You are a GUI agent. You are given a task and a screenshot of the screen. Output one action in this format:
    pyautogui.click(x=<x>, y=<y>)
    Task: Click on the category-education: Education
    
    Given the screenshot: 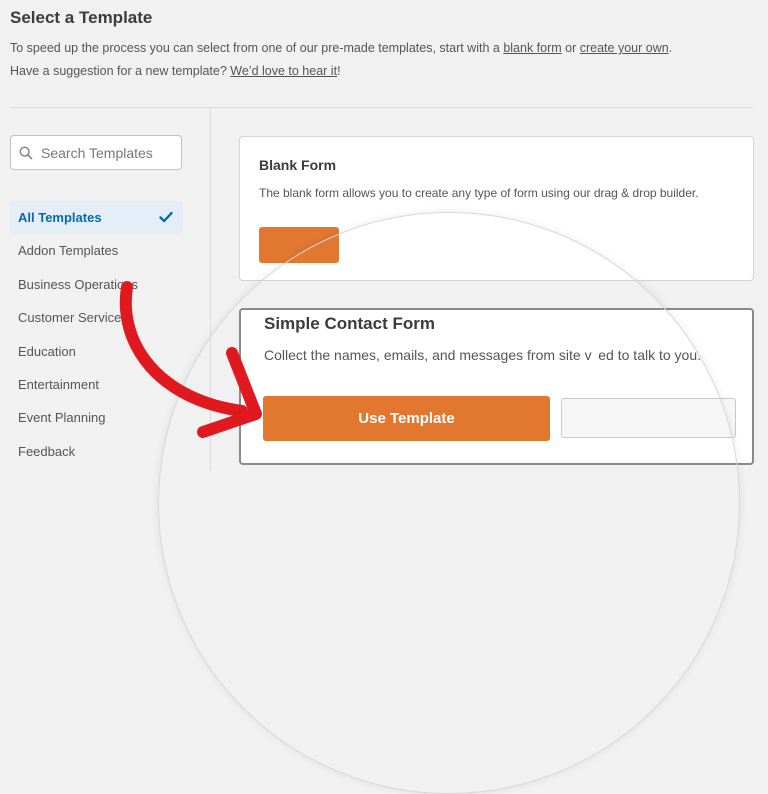 What is the action you would take?
    pyautogui.click(x=96, y=351)
    